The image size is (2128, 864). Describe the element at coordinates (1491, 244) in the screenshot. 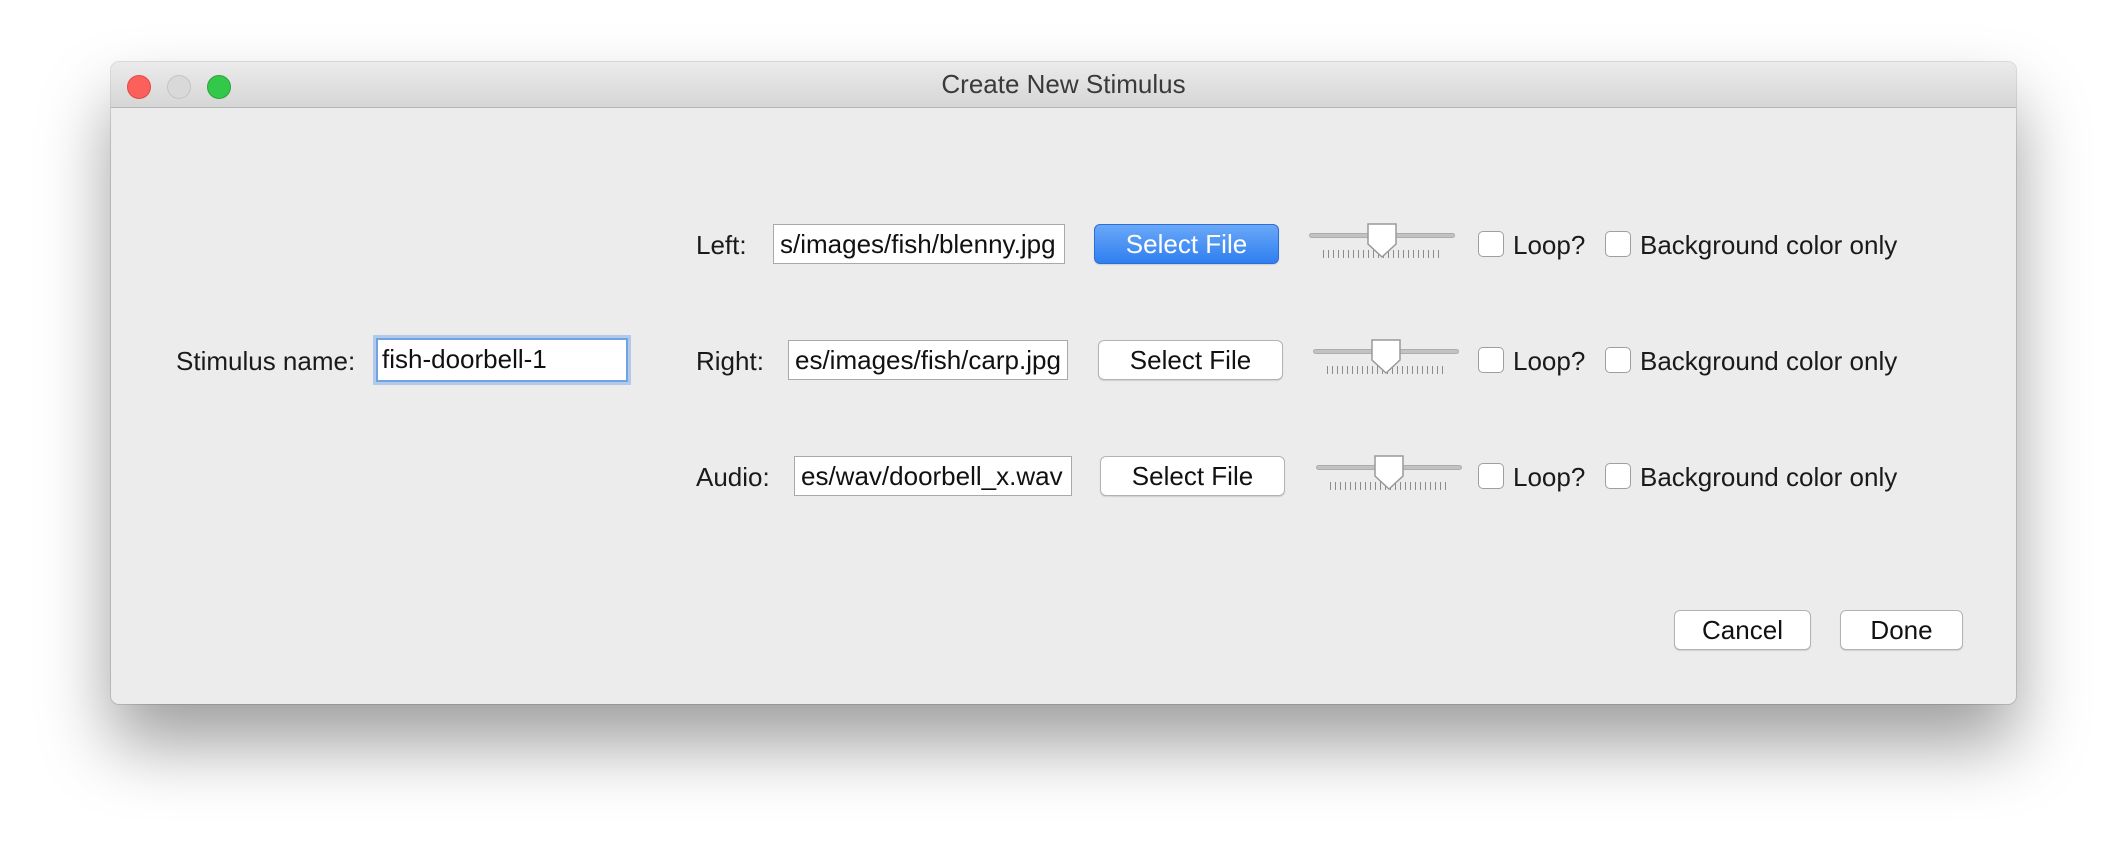

I see `left-loop-checkbox` at that location.